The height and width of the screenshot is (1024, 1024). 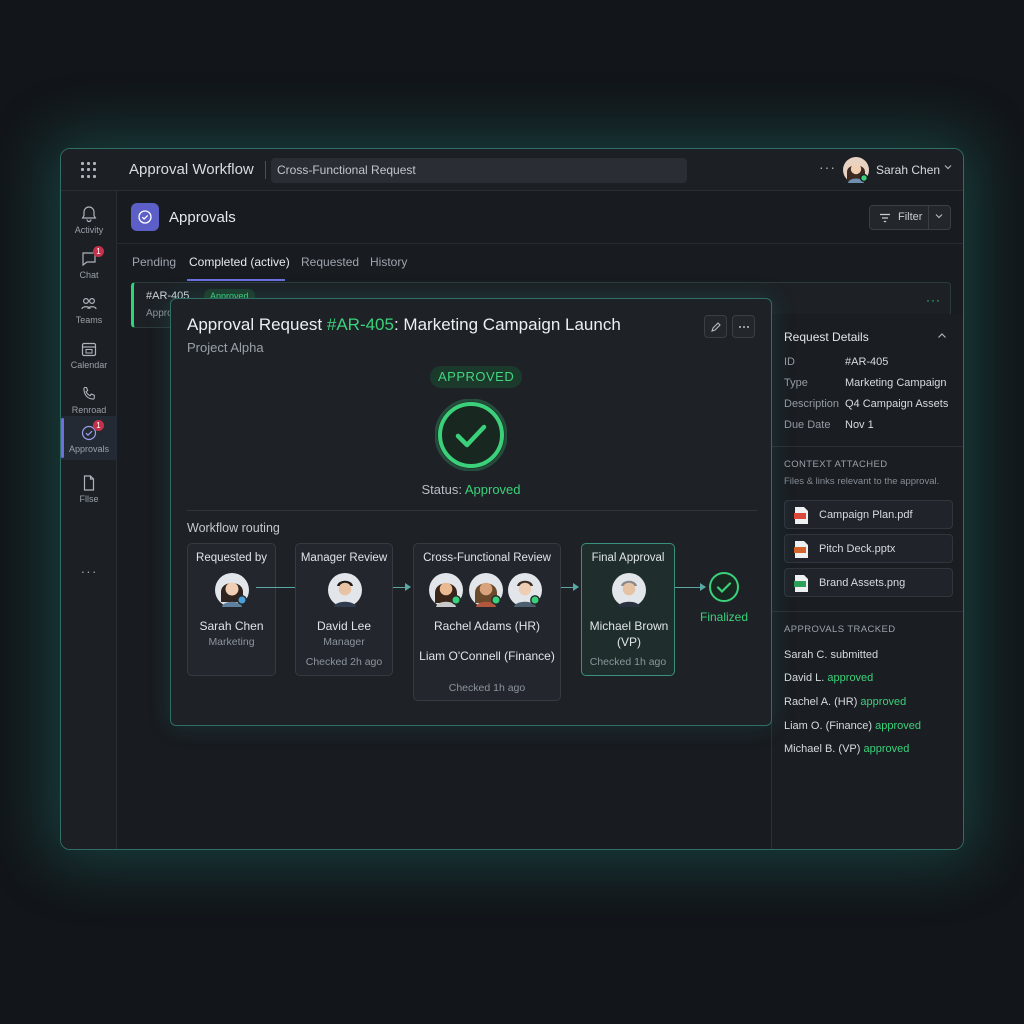 What do you see at coordinates (857, 549) in the screenshot?
I see `attachment-name: Pitch Deck.pptx` at bounding box center [857, 549].